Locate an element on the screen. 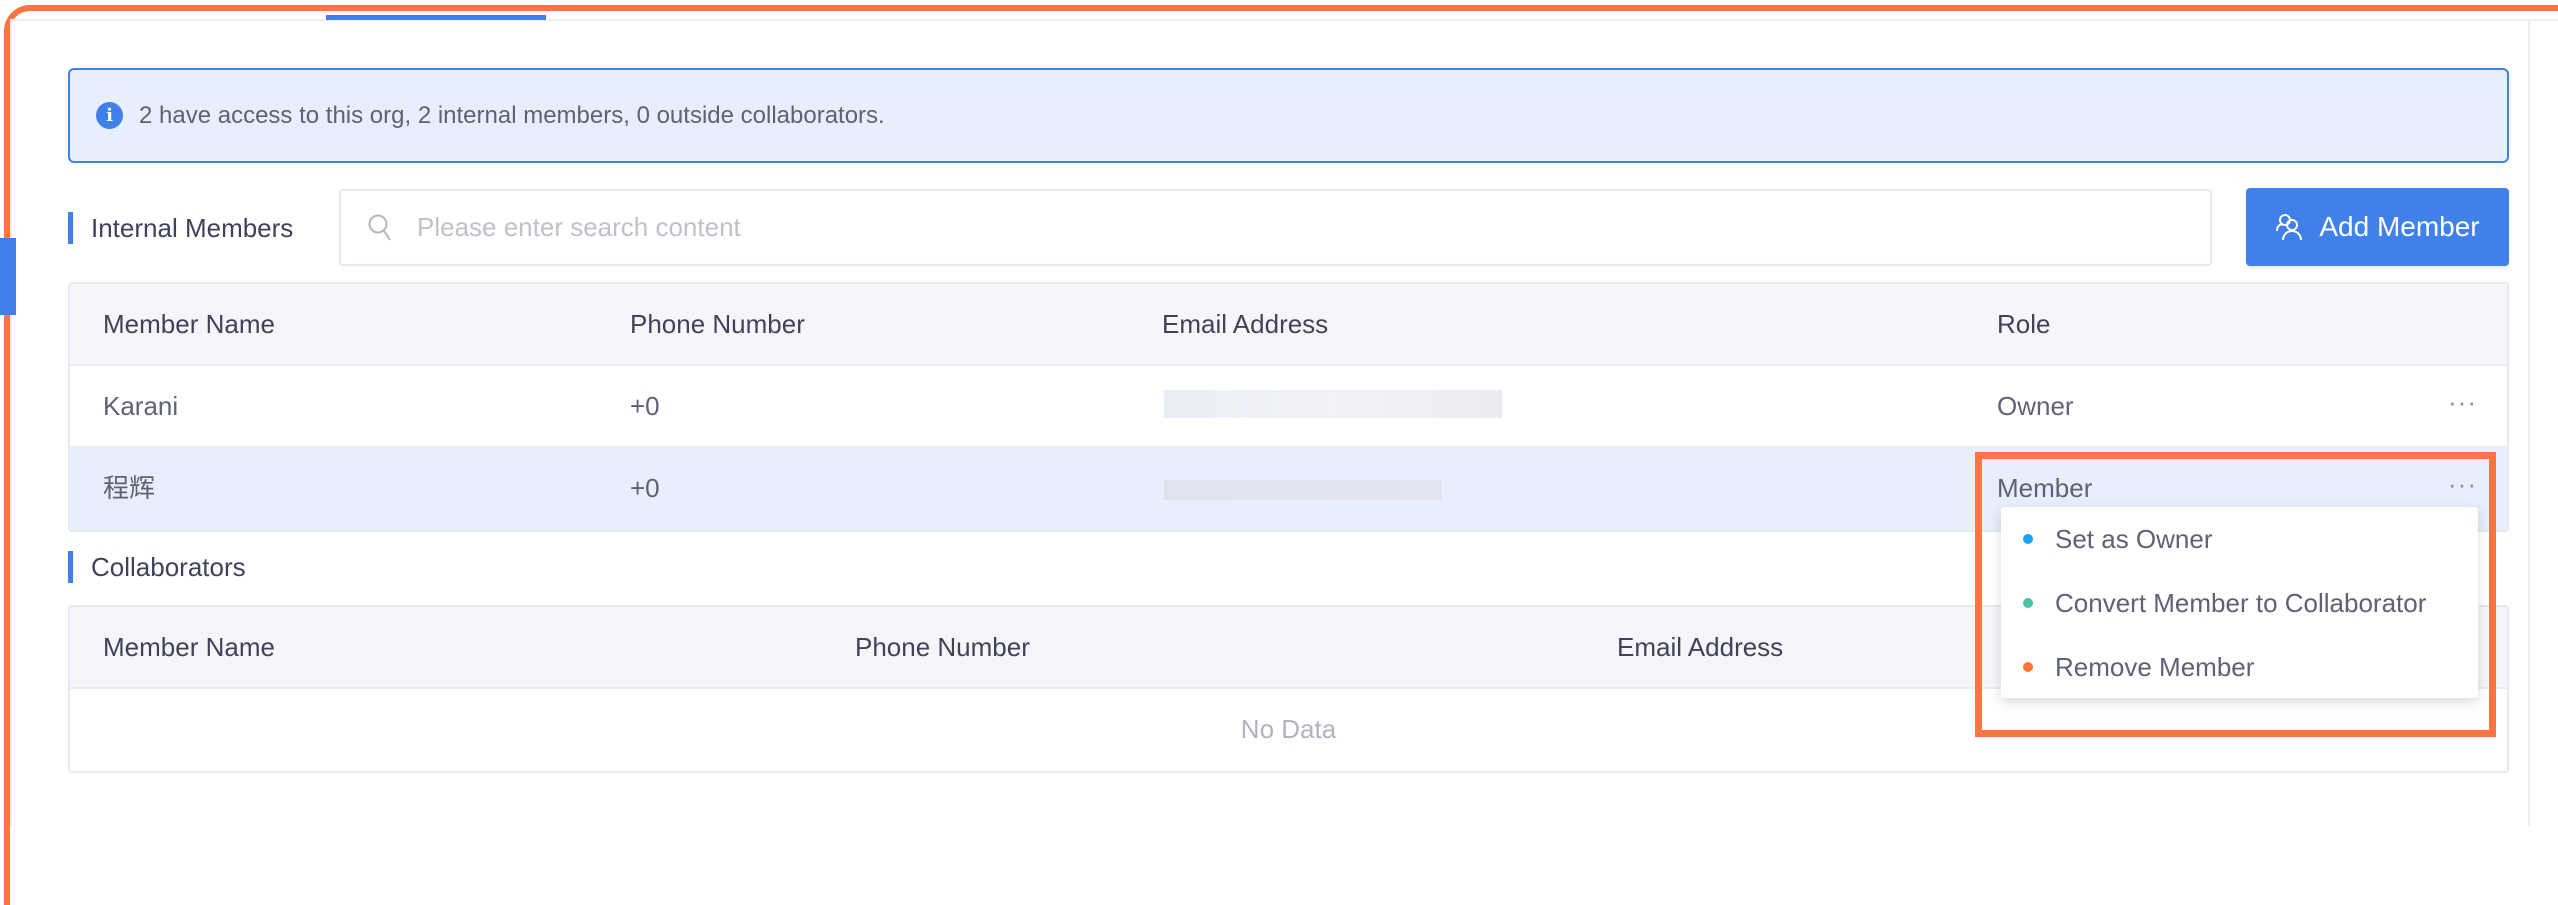  no-data-text: No Data is located at coordinates (1288, 729).